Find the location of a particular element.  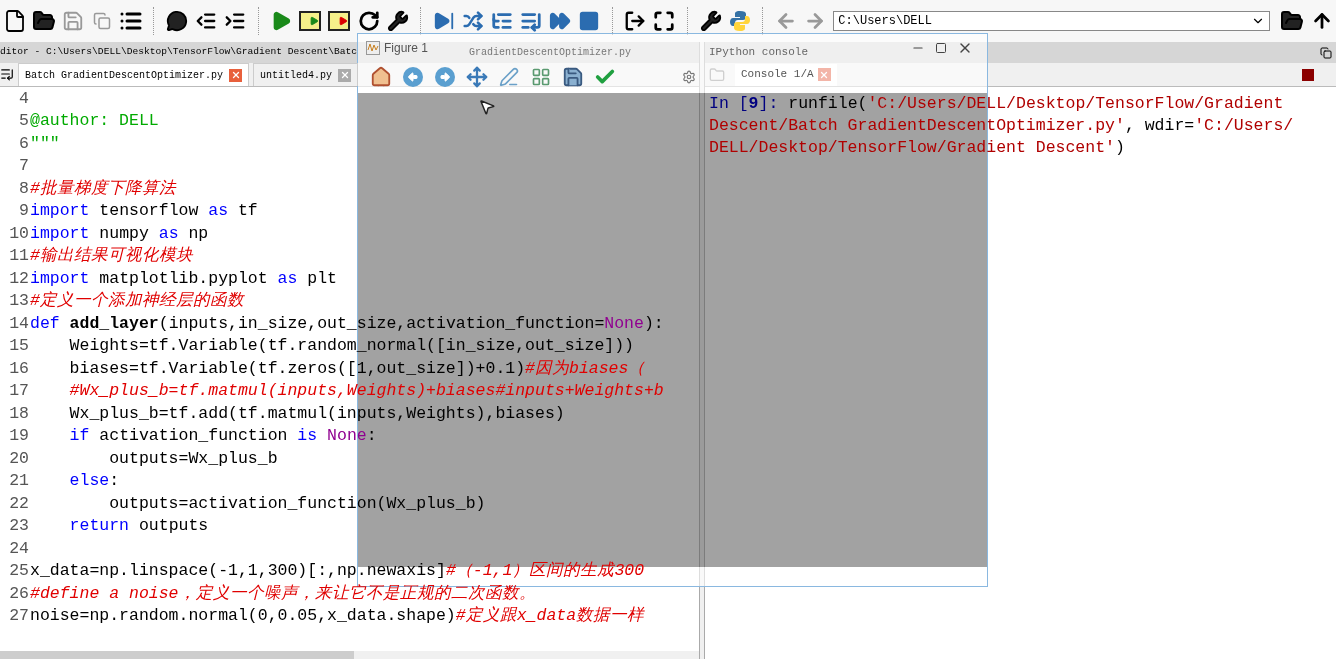

line-number: 21 is located at coordinates (19, 481).